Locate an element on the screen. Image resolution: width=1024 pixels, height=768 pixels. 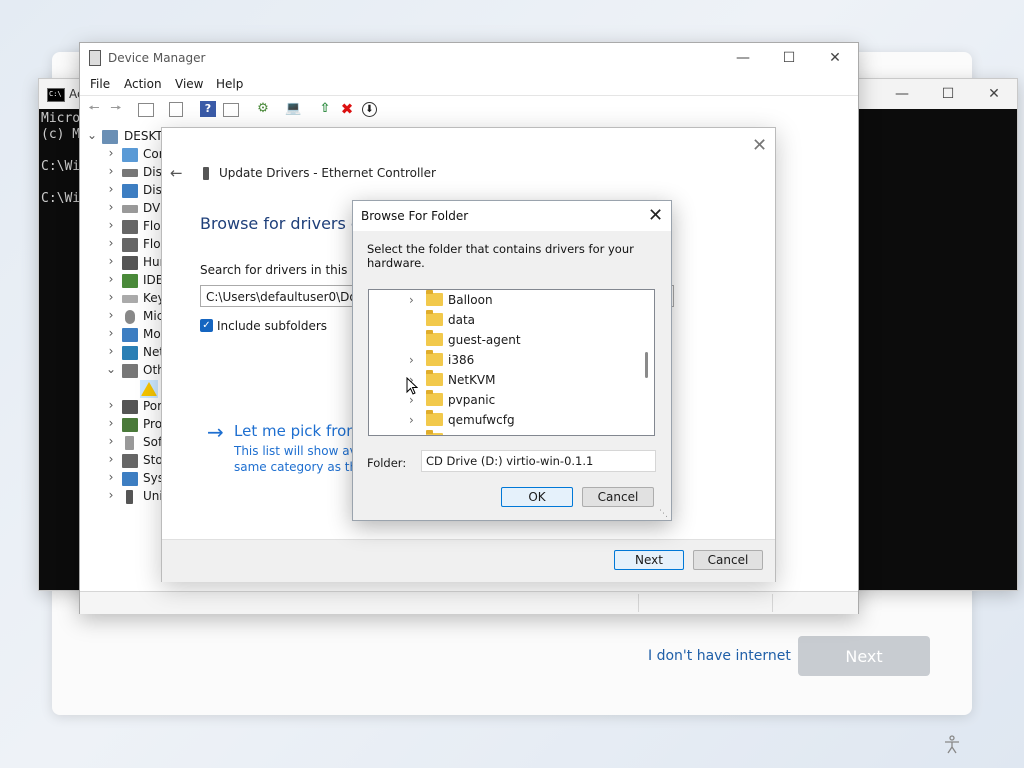
forward-icon: 🠖 is located at coordinates (116, 109).